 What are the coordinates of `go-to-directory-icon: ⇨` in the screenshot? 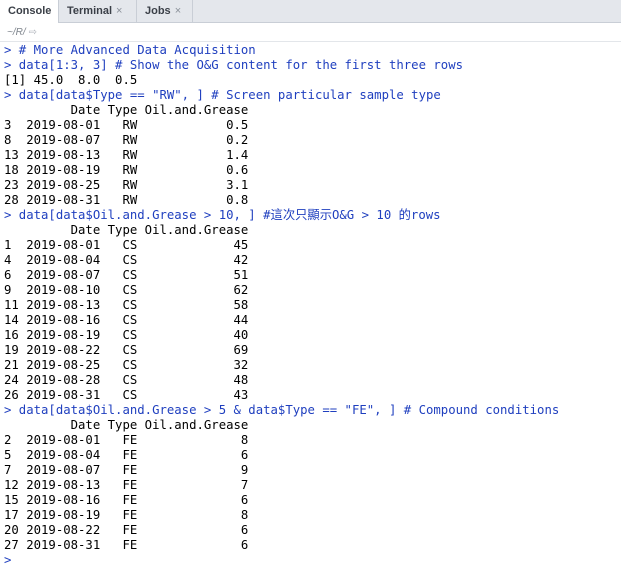 It's located at (33, 32).